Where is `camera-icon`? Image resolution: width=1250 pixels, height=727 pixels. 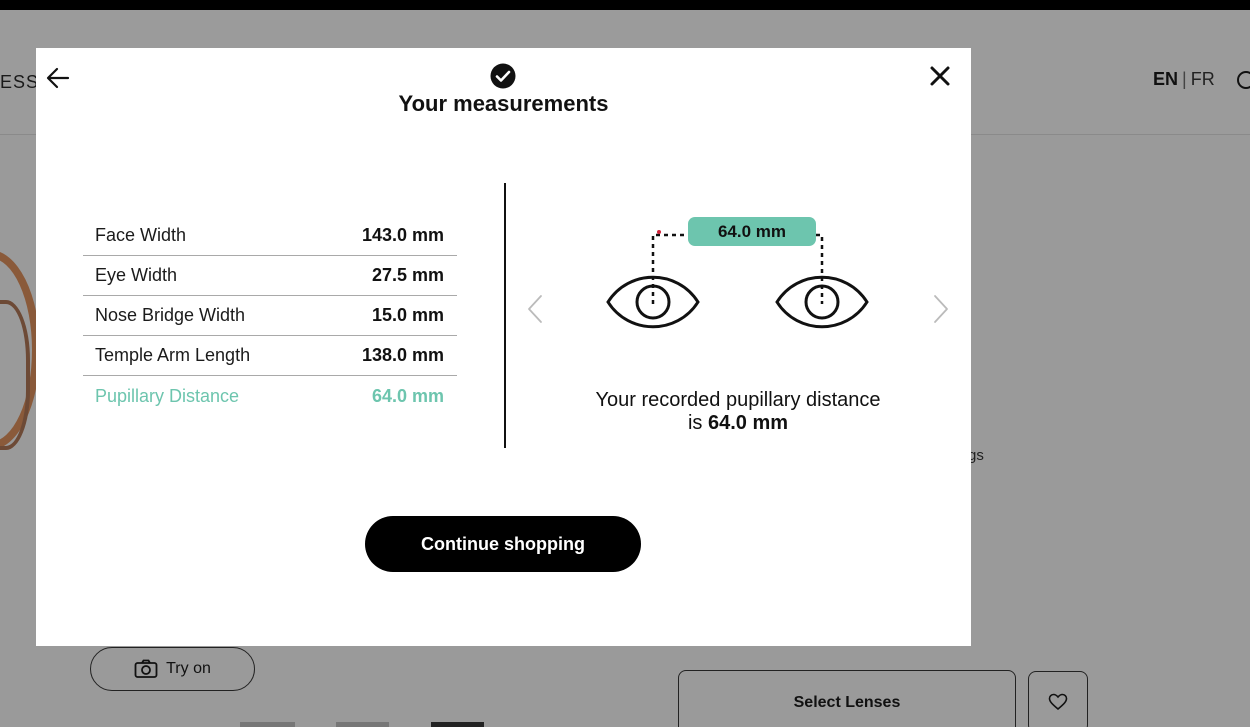
camera-icon is located at coordinates (146, 668).